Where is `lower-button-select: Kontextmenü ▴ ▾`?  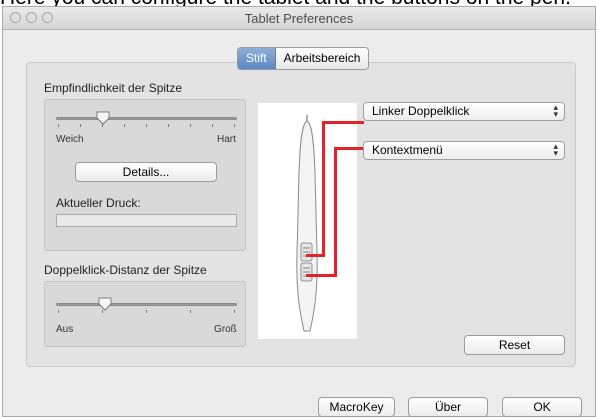 lower-button-select: Kontextmenü ▴ ▾ is located at coordinates (464, 150).